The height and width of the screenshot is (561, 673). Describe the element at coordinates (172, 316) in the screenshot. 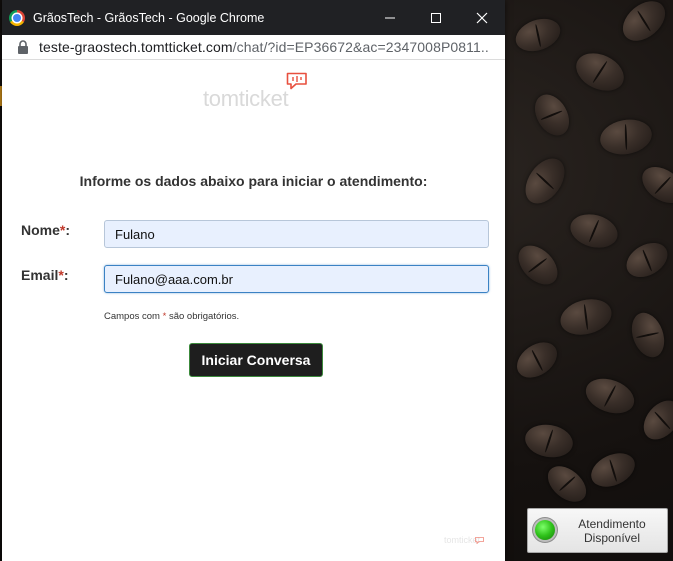

I see `required-fields-note: Campos com * são obrigatórios.` at that location.